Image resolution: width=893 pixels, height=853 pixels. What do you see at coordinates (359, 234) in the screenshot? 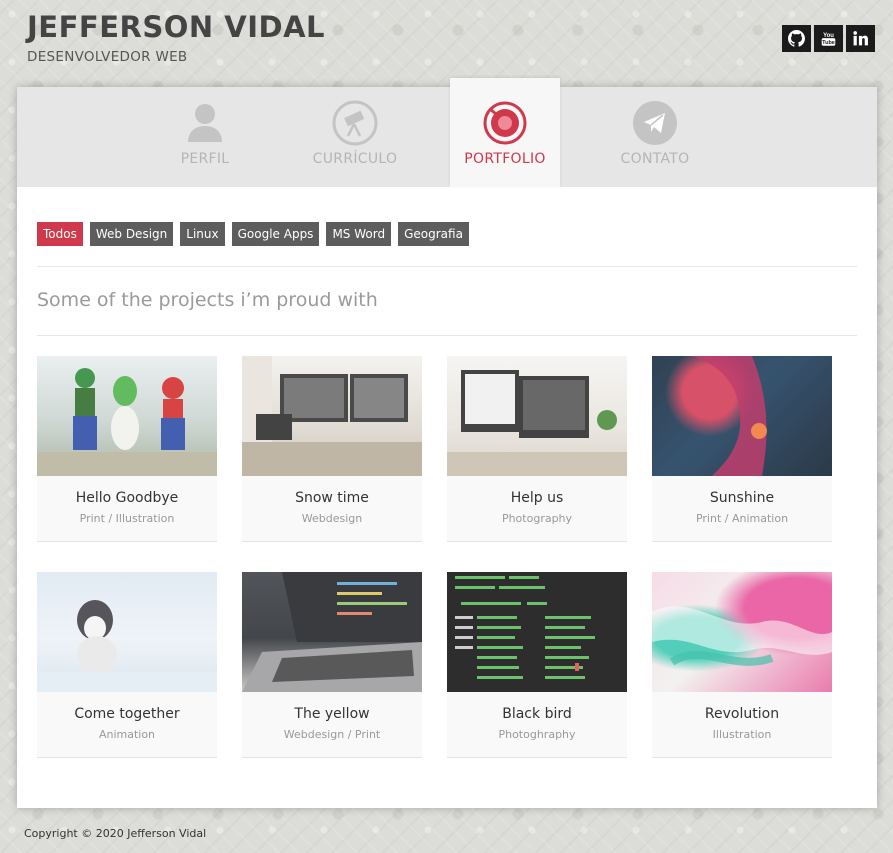
I see `filter-ms-word: MS Word` at bounding box center [359, 234].